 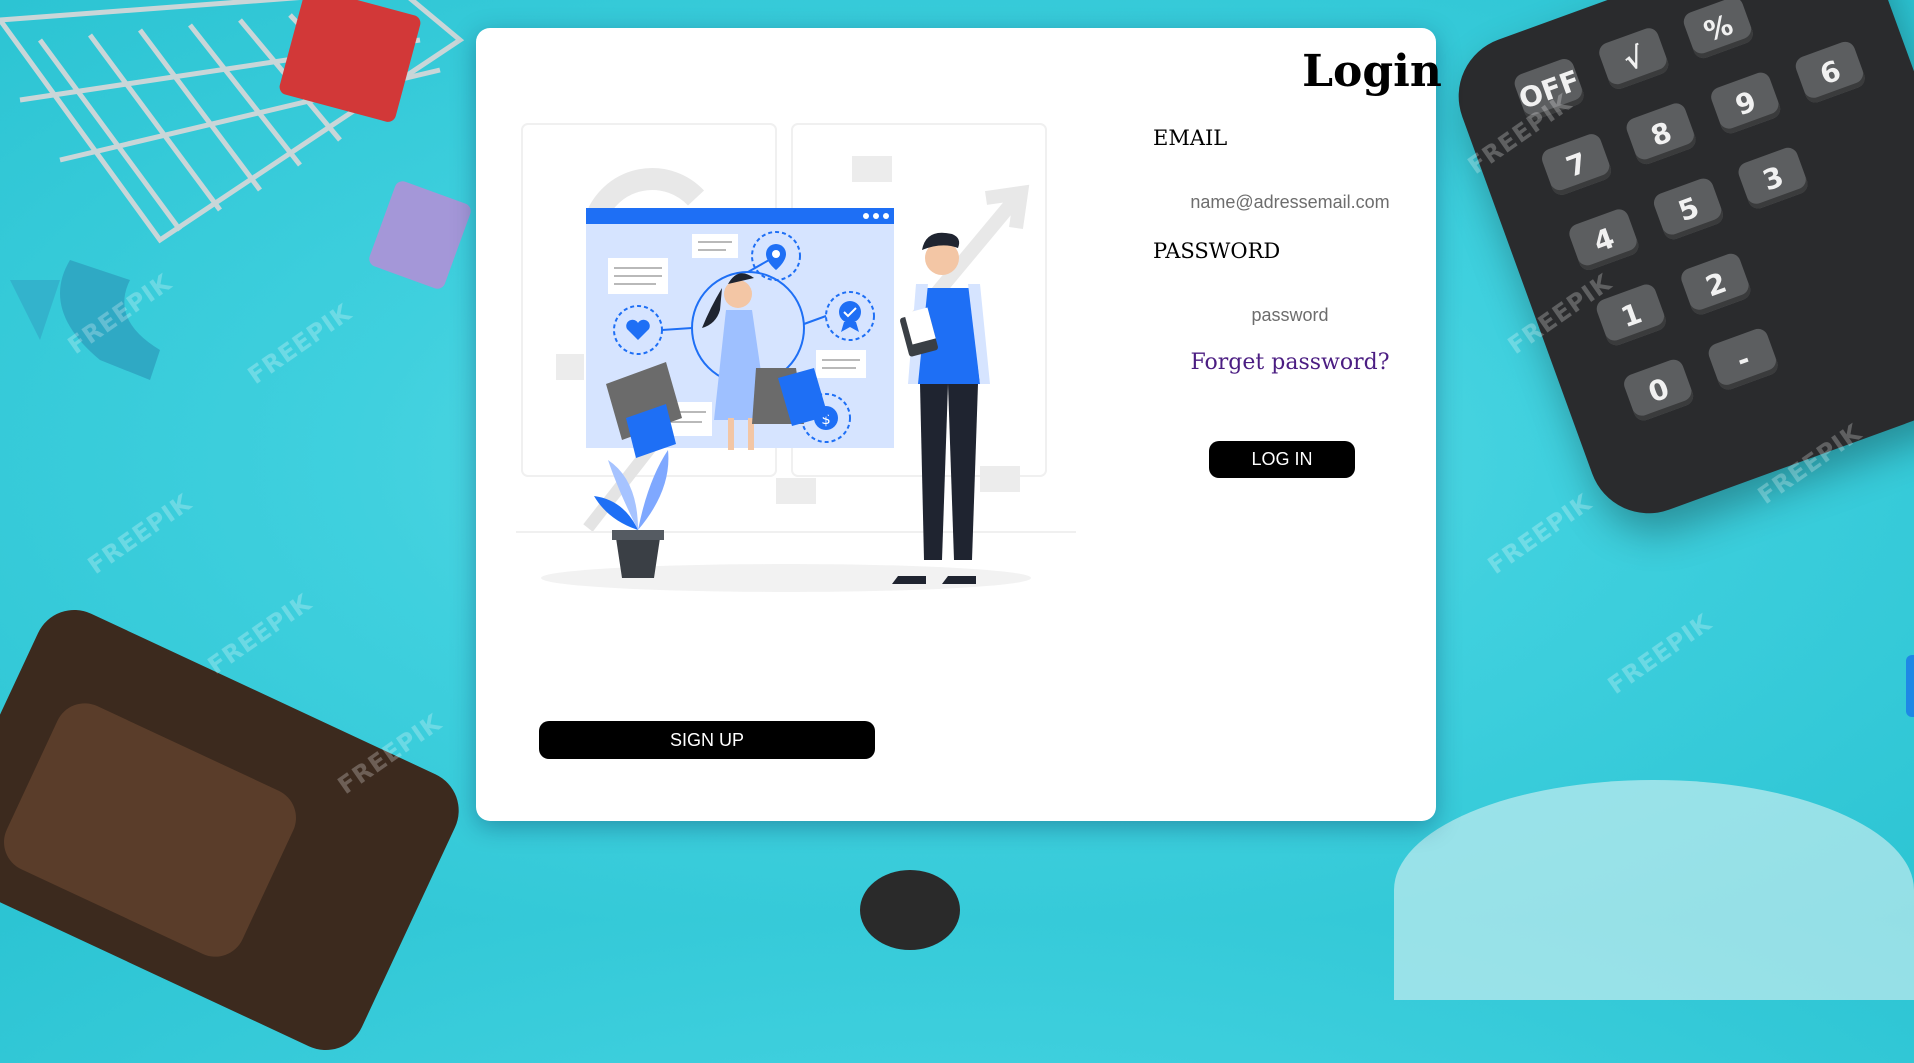 I want to click on coin-jar-image, so click(x=1654, y=890).